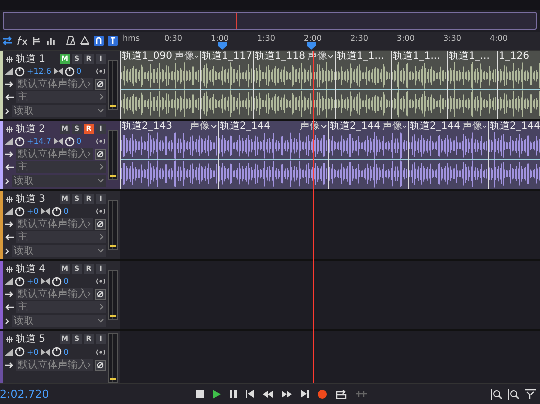 The image size is (540, 404). I want to click on time-label: 1:30, so click(267, 38).